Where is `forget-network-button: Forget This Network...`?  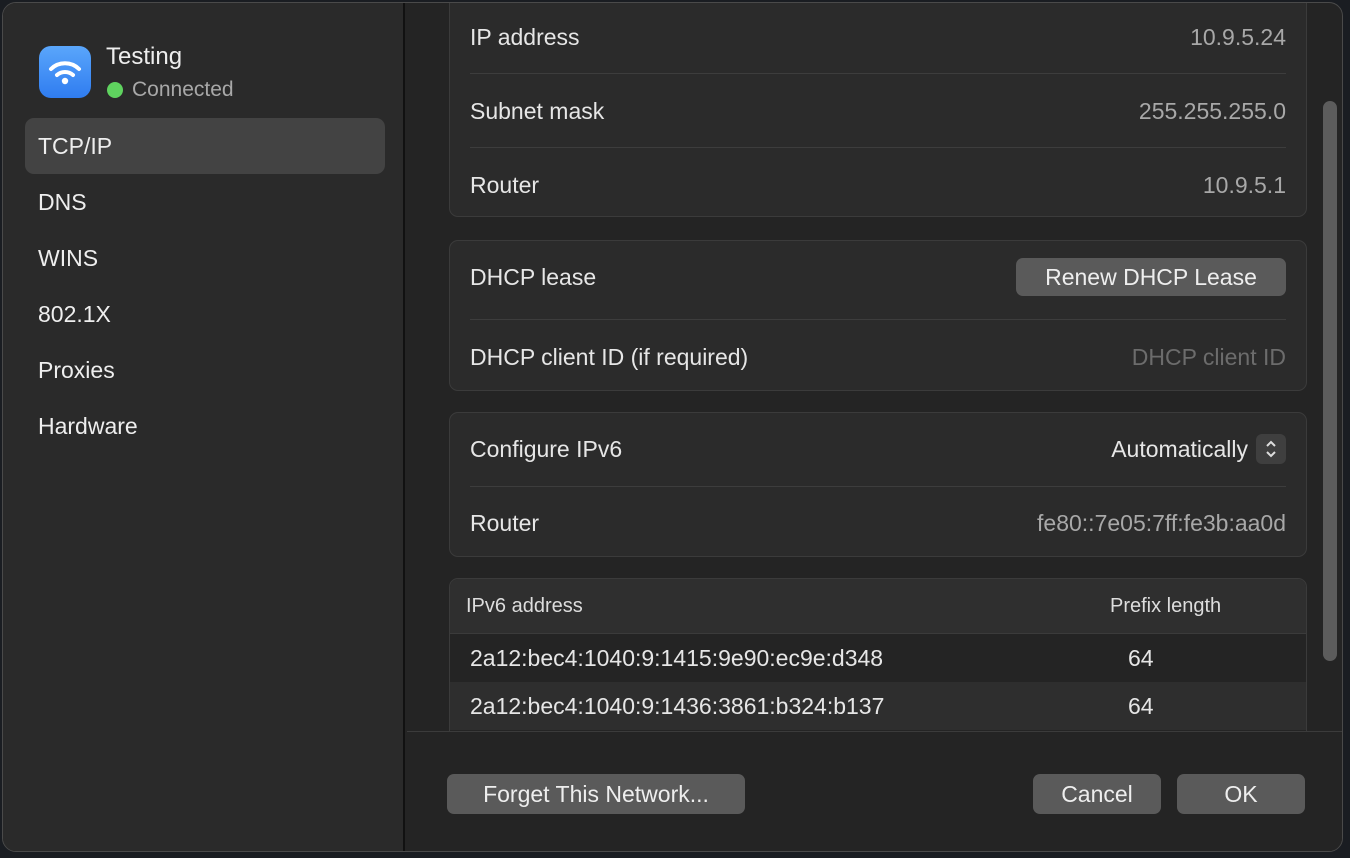
forget-network-button: Forget This Network... is located at coordinates (596, 794).